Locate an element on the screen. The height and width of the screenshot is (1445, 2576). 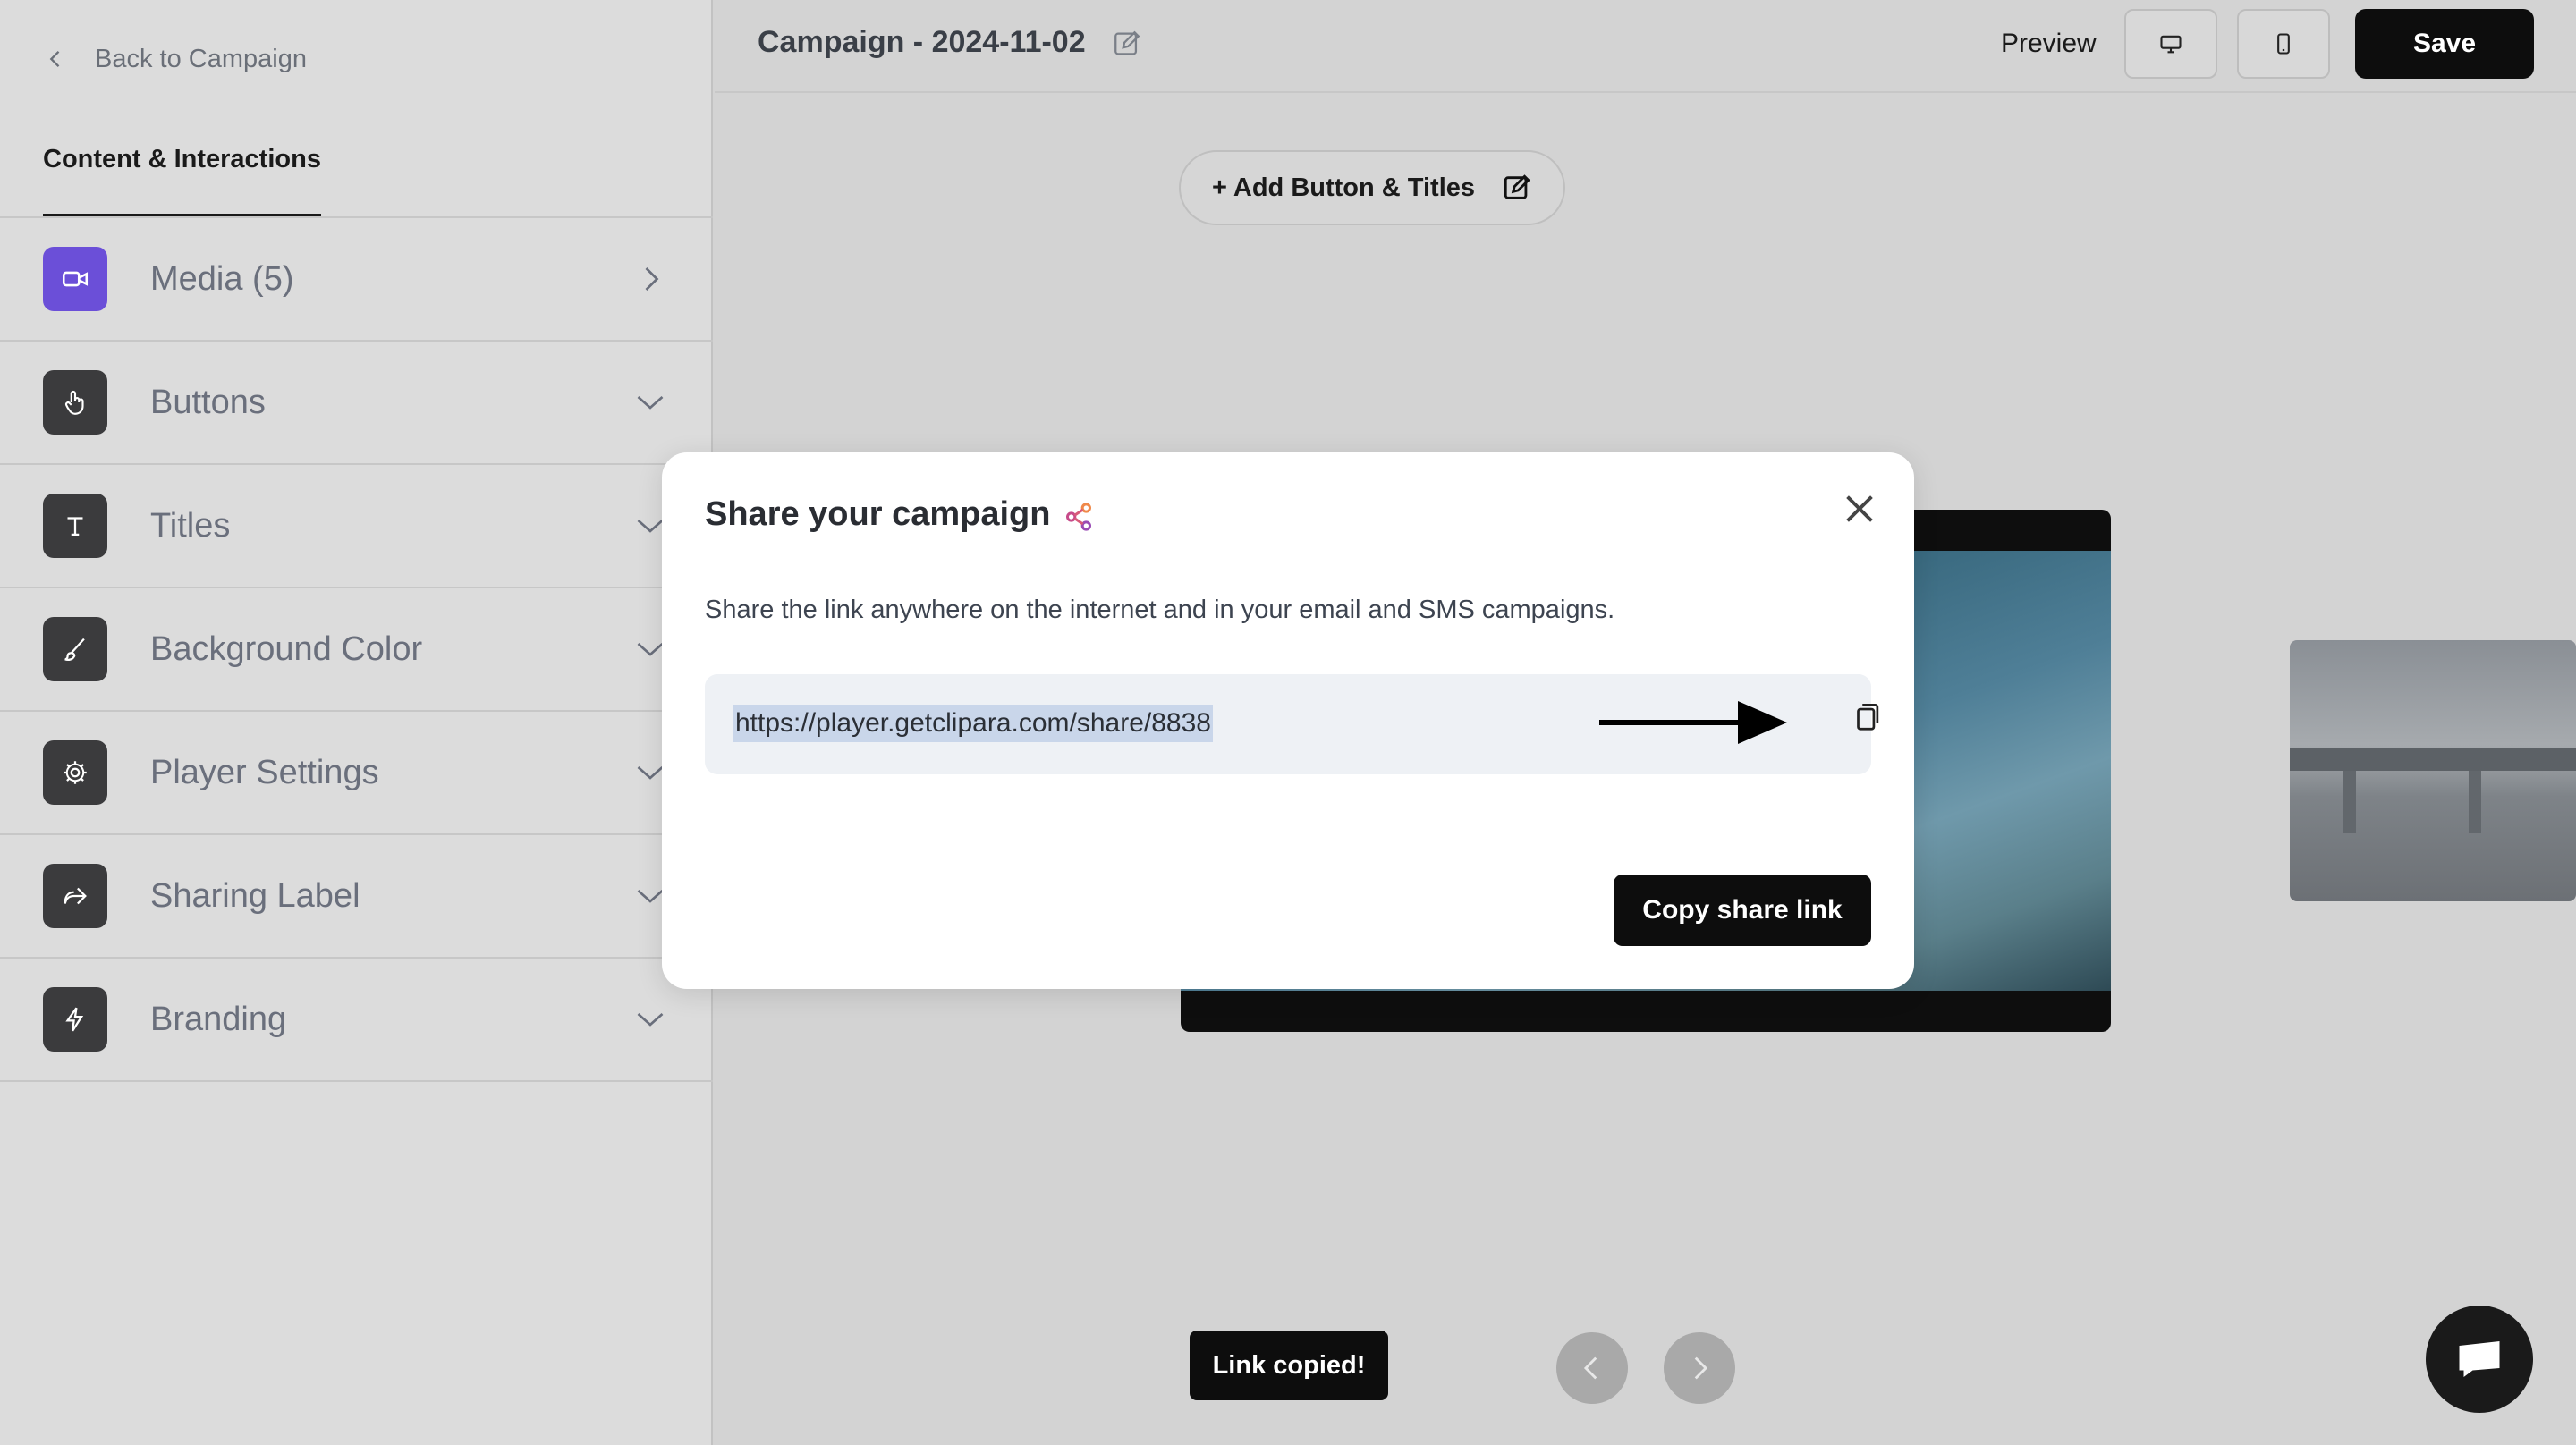
save-button: Save is located at coordinates (2444, 44).